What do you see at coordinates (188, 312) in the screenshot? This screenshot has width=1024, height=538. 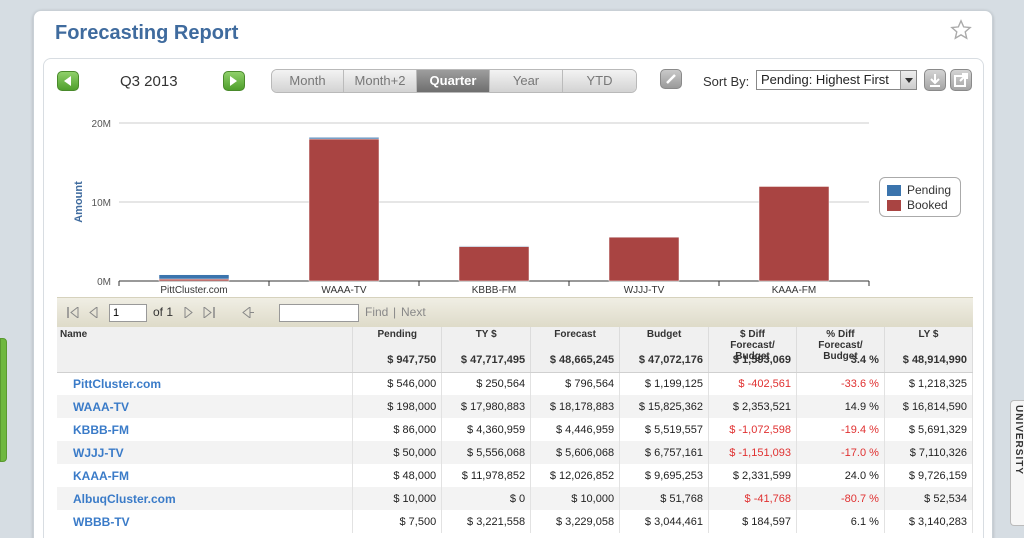 I see `next-page-icon` at bounding box center [188, 312].